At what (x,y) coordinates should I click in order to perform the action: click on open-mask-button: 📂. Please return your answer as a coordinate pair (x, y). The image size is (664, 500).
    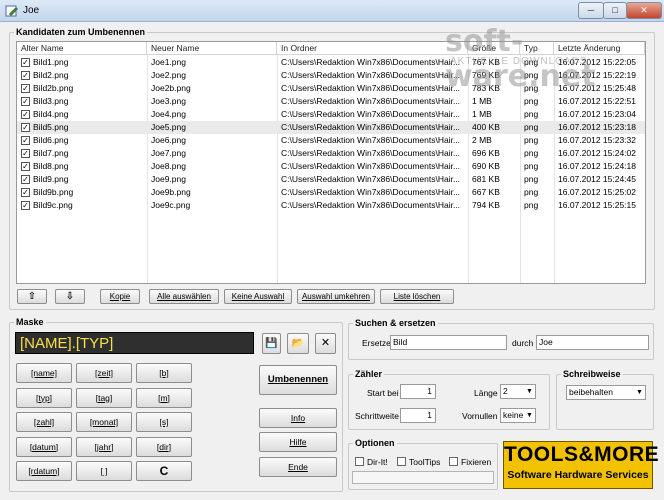
    Looking at the image, I should click on (298, 343).